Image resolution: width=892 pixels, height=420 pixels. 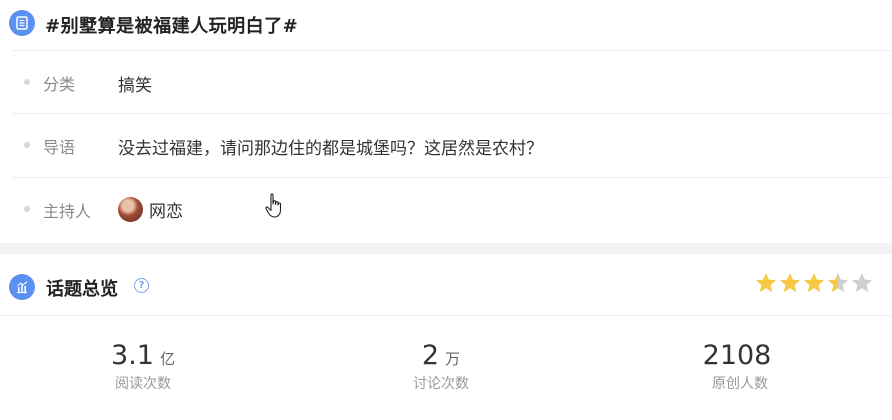 I want to click on intro-label: 导语, so click(x=59, y=147).